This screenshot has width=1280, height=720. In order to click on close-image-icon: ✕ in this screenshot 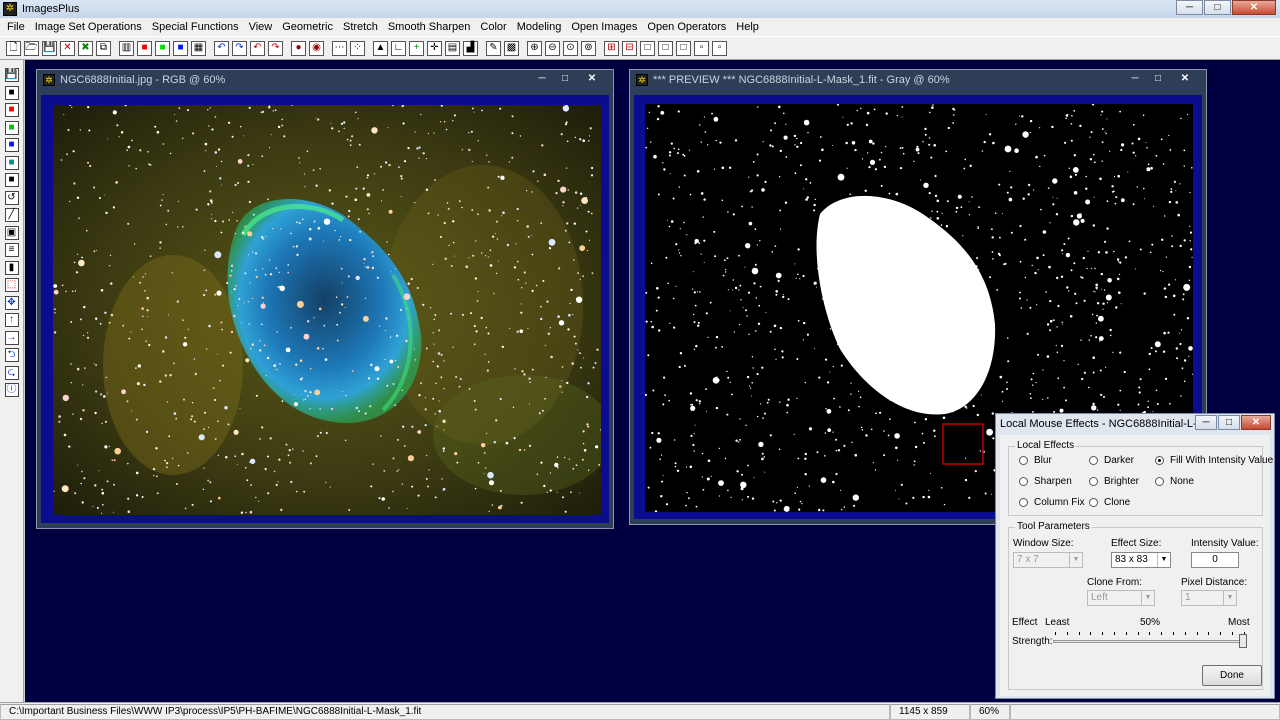, I will do `click(67, 48)`.